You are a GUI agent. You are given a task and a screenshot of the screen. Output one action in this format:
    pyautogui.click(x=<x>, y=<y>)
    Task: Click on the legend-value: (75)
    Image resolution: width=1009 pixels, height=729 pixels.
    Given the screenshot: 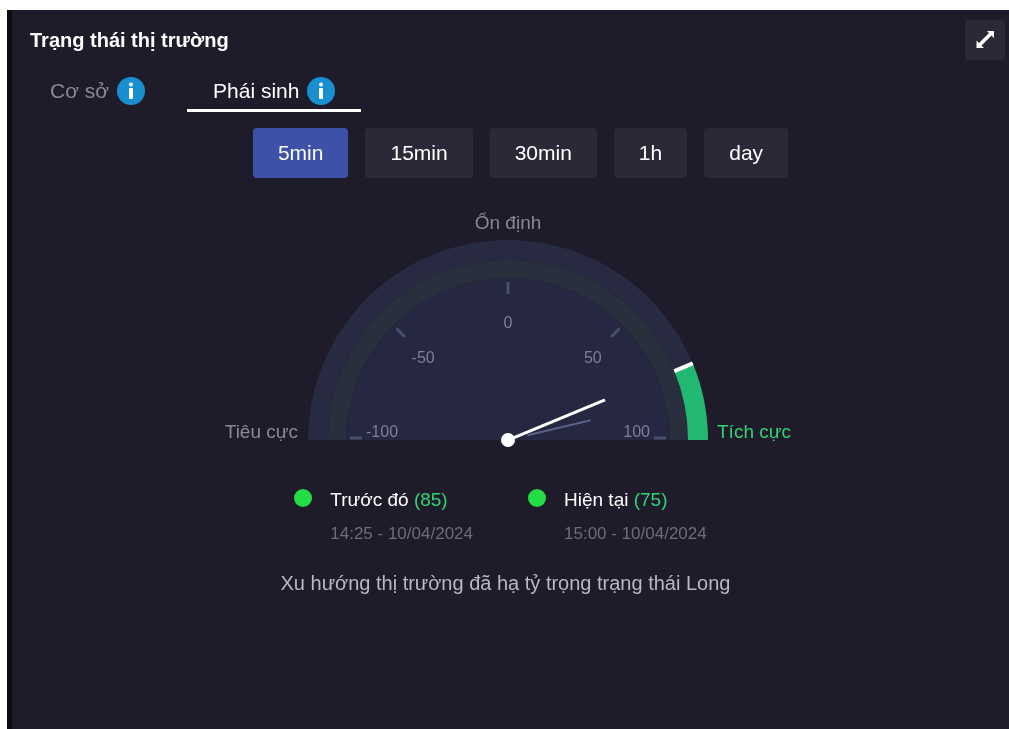 What is the action you would take?
    pyautogui.click(x=650, y=499)
    